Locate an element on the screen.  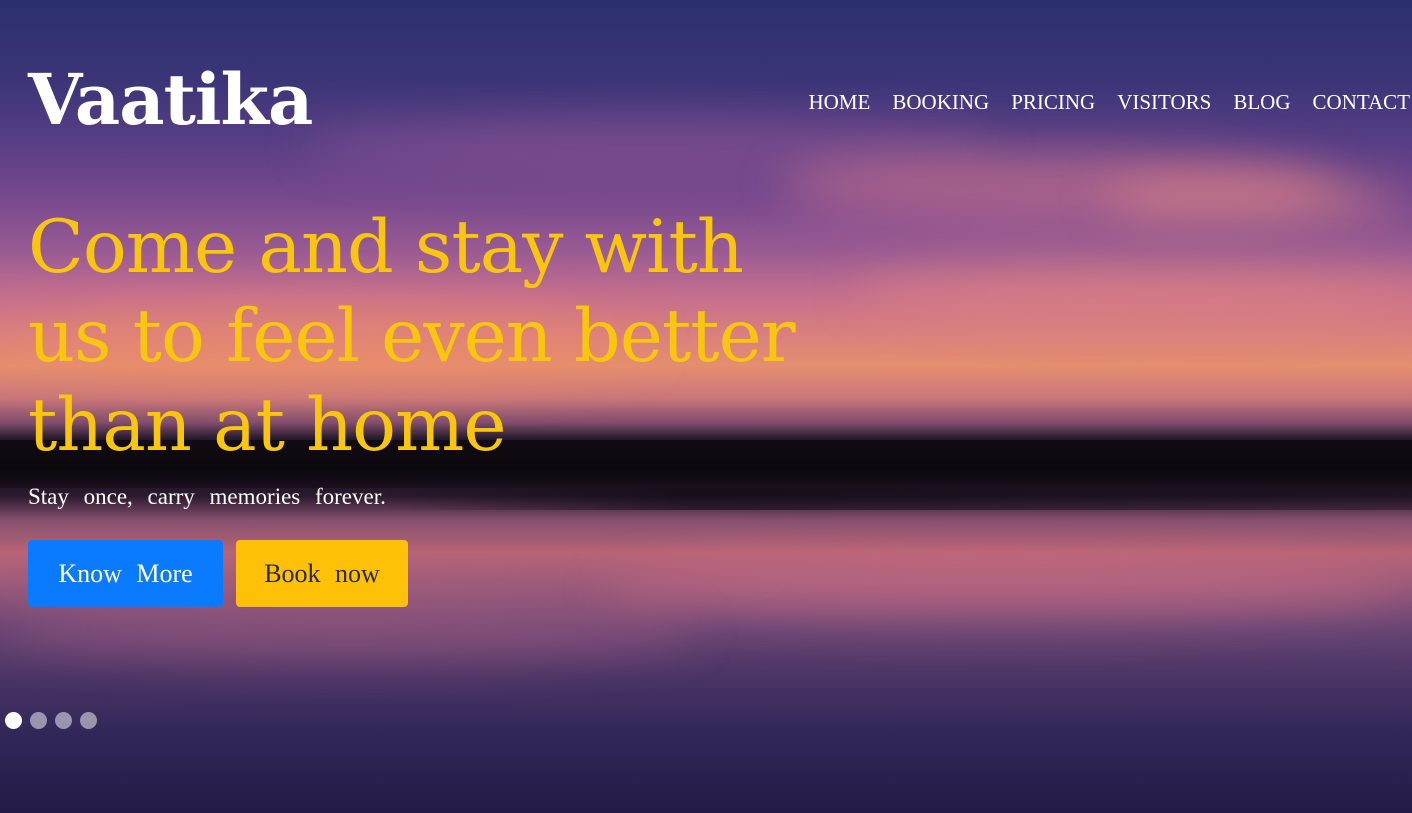
headline-line-1: Come and stay with is located at coordinates (386, 247).